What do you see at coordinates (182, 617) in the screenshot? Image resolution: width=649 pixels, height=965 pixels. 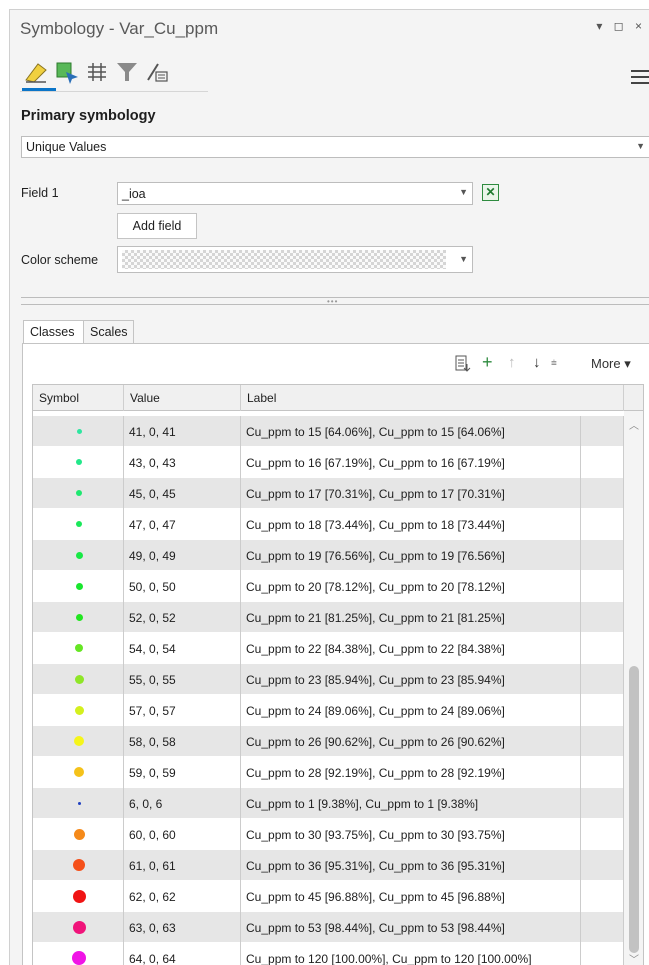 I see `value-cell: 52, 0, 52` at bounding box center [182, 617].